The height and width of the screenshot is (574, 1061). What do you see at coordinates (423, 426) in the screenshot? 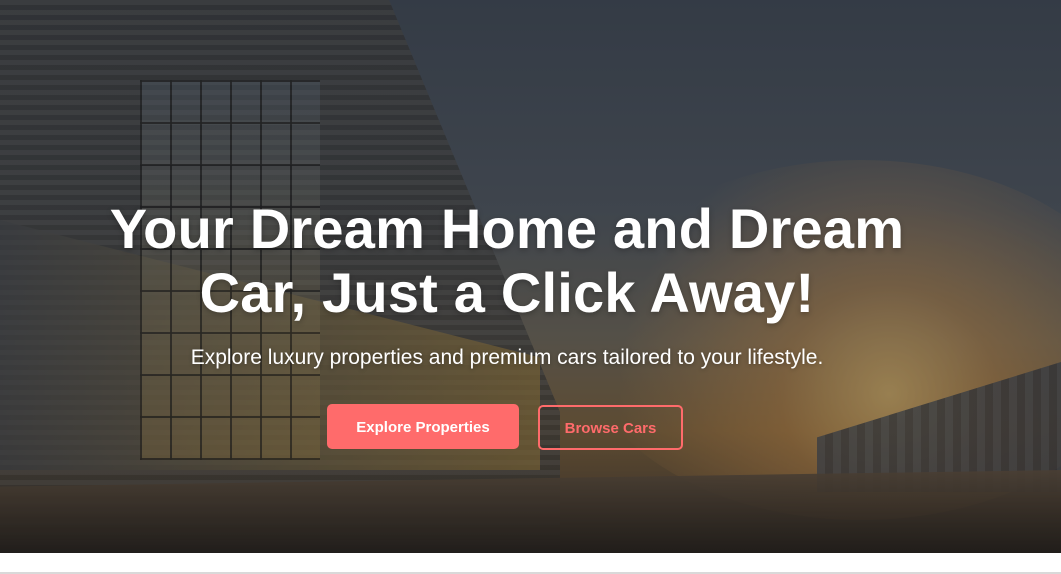
I see `explore-properties-button: Explore Properties` at bounding box center [423, 426].